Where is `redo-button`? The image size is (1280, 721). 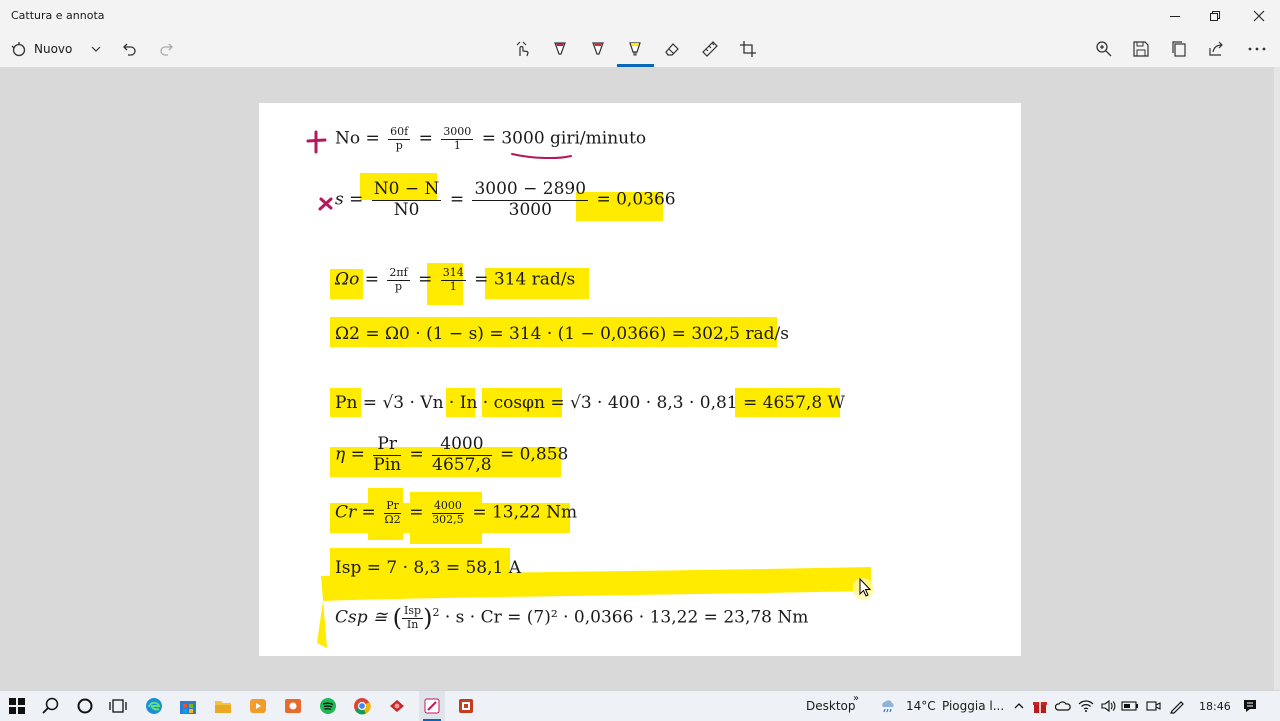 redo-button is located at coordinates (167, 48).